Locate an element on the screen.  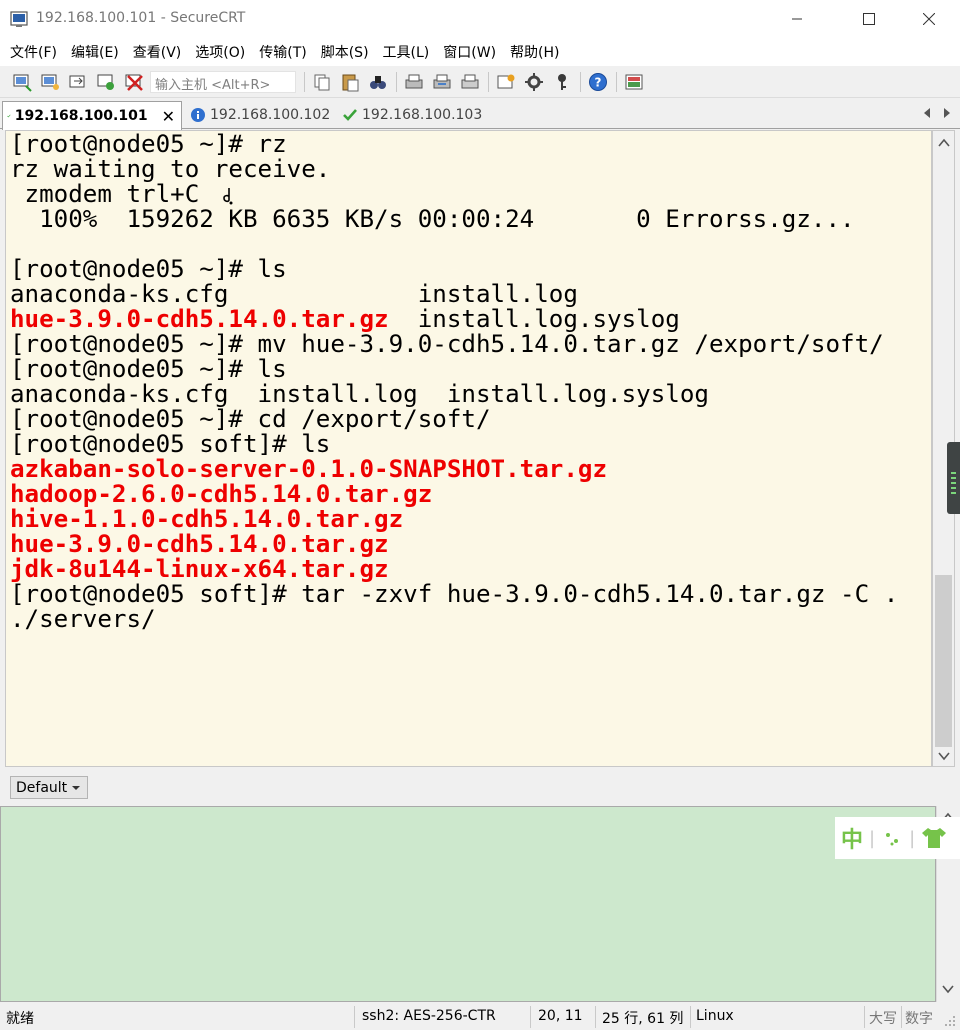
side-handle is located at coordinates (953, 478).